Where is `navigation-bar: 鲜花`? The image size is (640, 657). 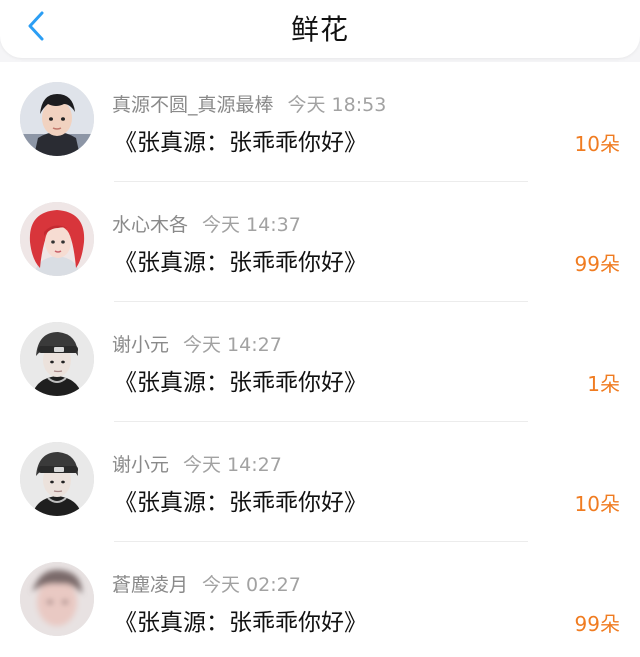
navigation-bar: 鲜花 is located at coordinates (320, 29).